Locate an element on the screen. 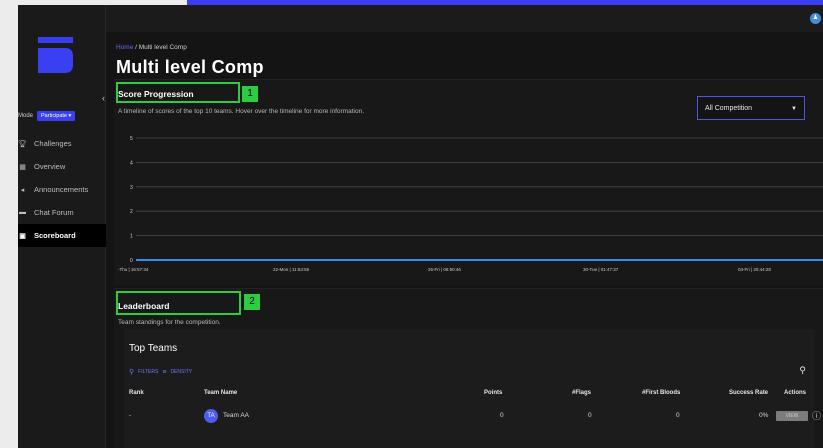 The image size is (823, 448). dashboard-icon: ▦ is located at coordinates (22, 167).